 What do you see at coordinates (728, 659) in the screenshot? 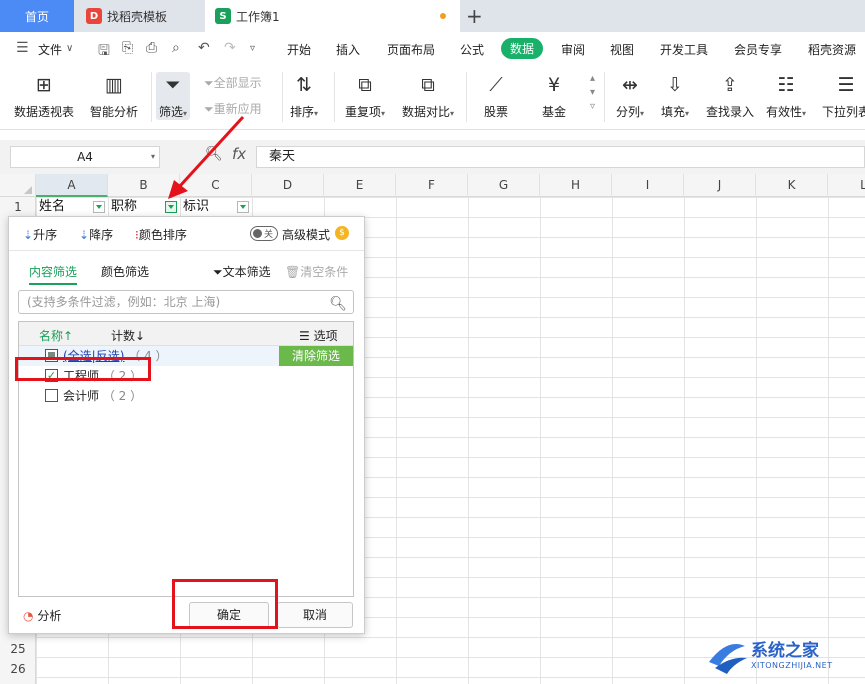
I see `watermark-logo-icon` at bounding box center [728, 659].